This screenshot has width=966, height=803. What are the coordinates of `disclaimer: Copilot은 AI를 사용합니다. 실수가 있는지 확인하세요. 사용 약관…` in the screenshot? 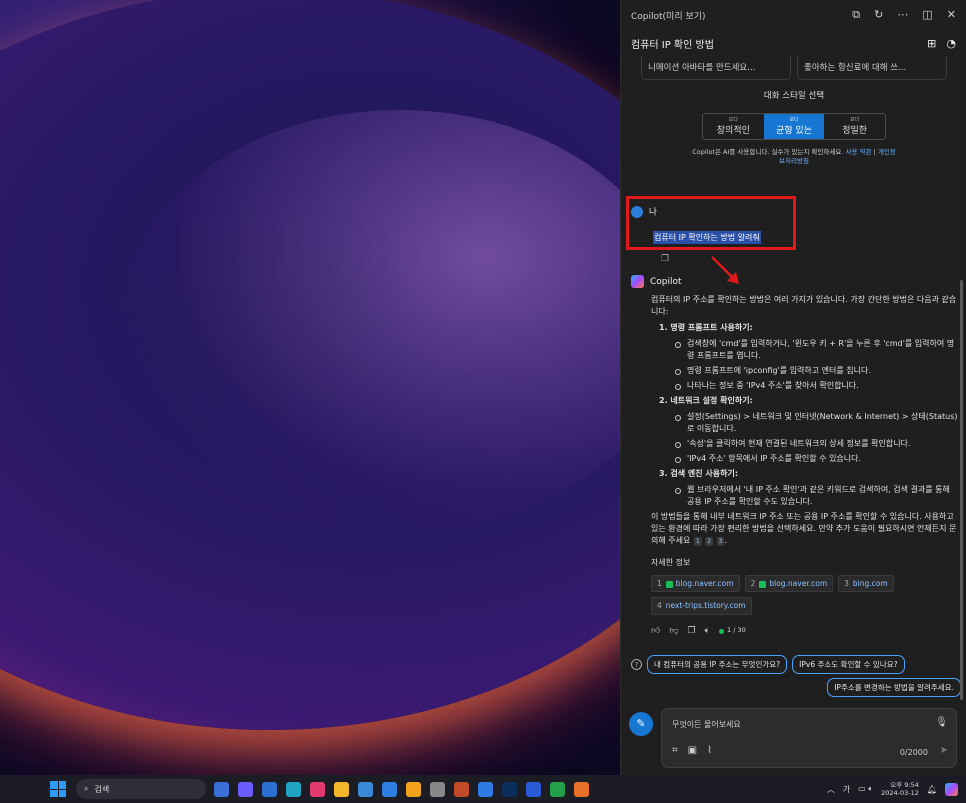 It's located at (794, 156).